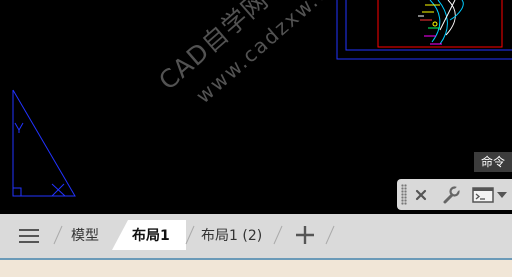 Image resolution: width=512 pixels, height=277 pixels. I want to click on layout-viewport-frames, so click(424, 30).